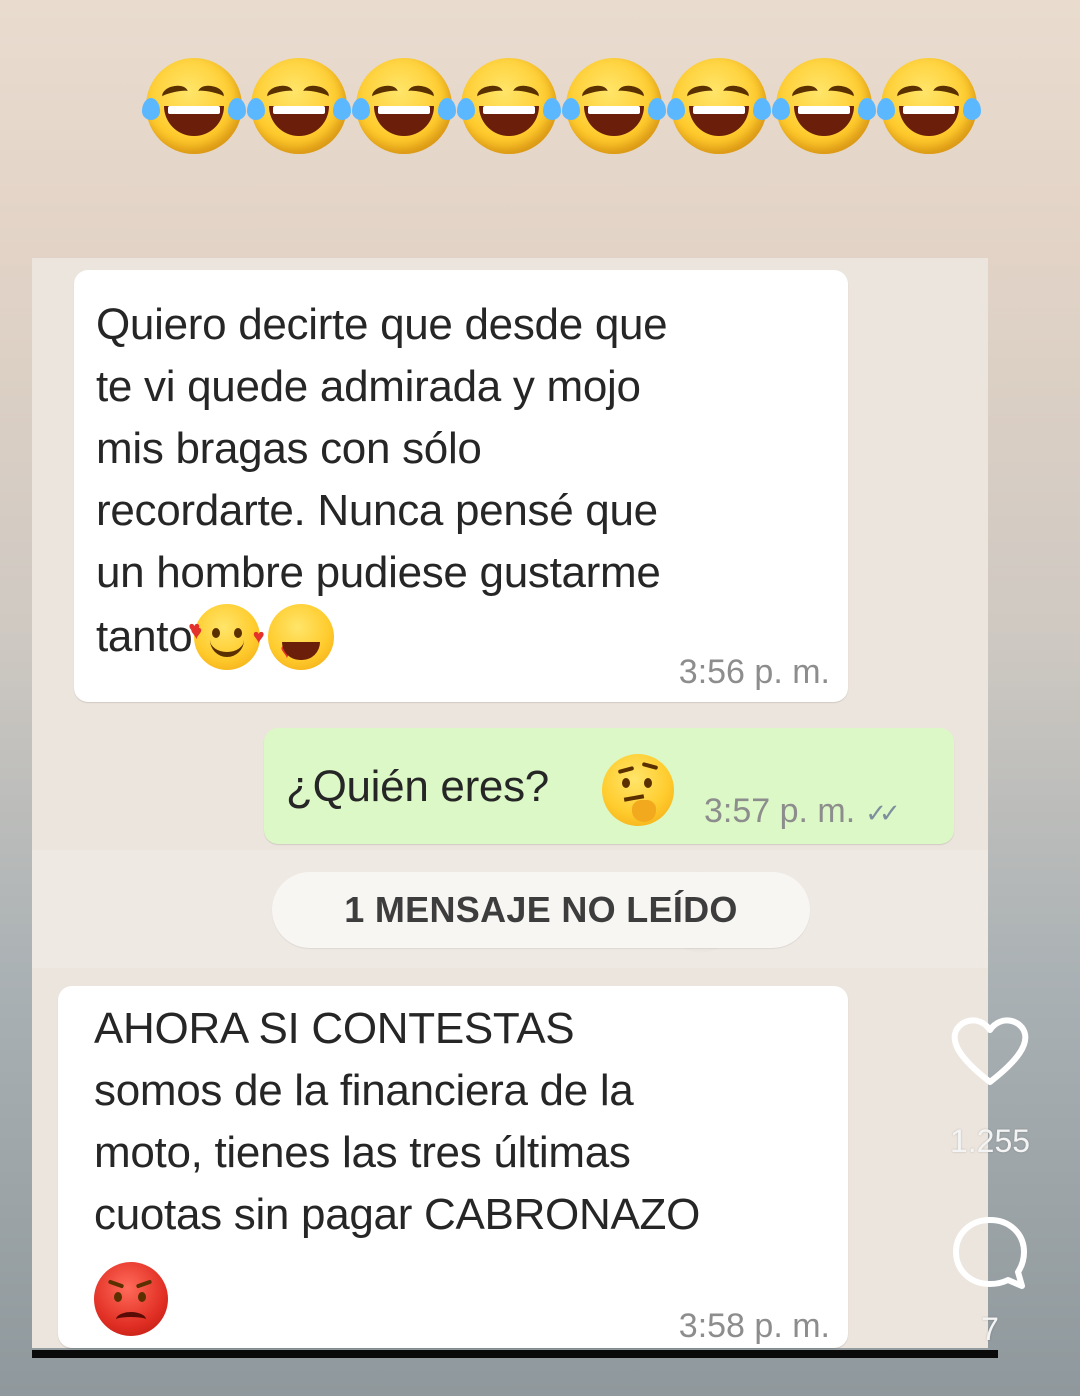 The image size is (1080, 1396). I want to click on unread-messages-banner: 1 MENSAJE NO LEÍDO, so click(541, 910).